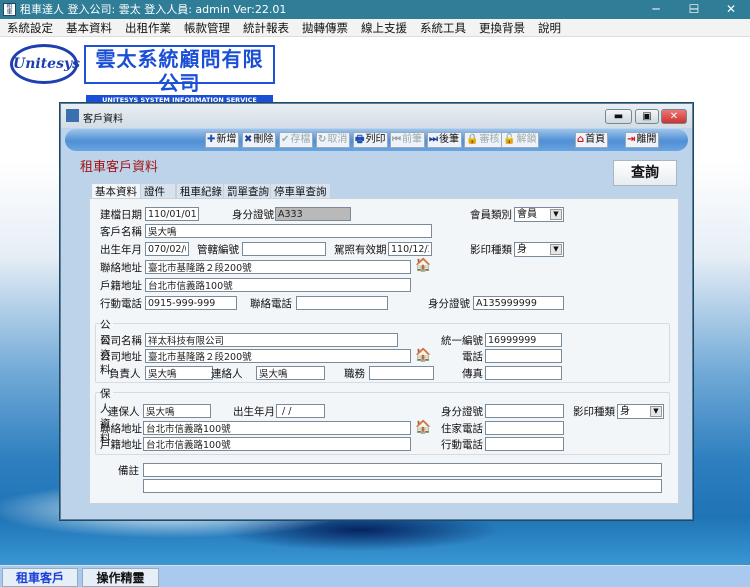 The height and width of the screenshot is (587, 750). Describe the element at coordinates (103, 119) in the screenshot. I see `child-title: 客戶資料` at that location.